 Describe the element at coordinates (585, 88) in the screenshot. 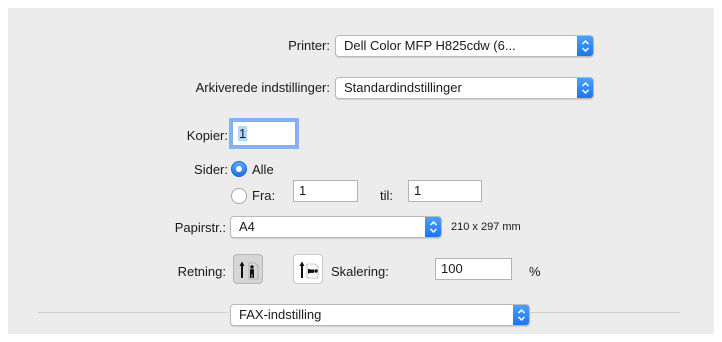

I see `presets-popup-chevron-icon` at that location.